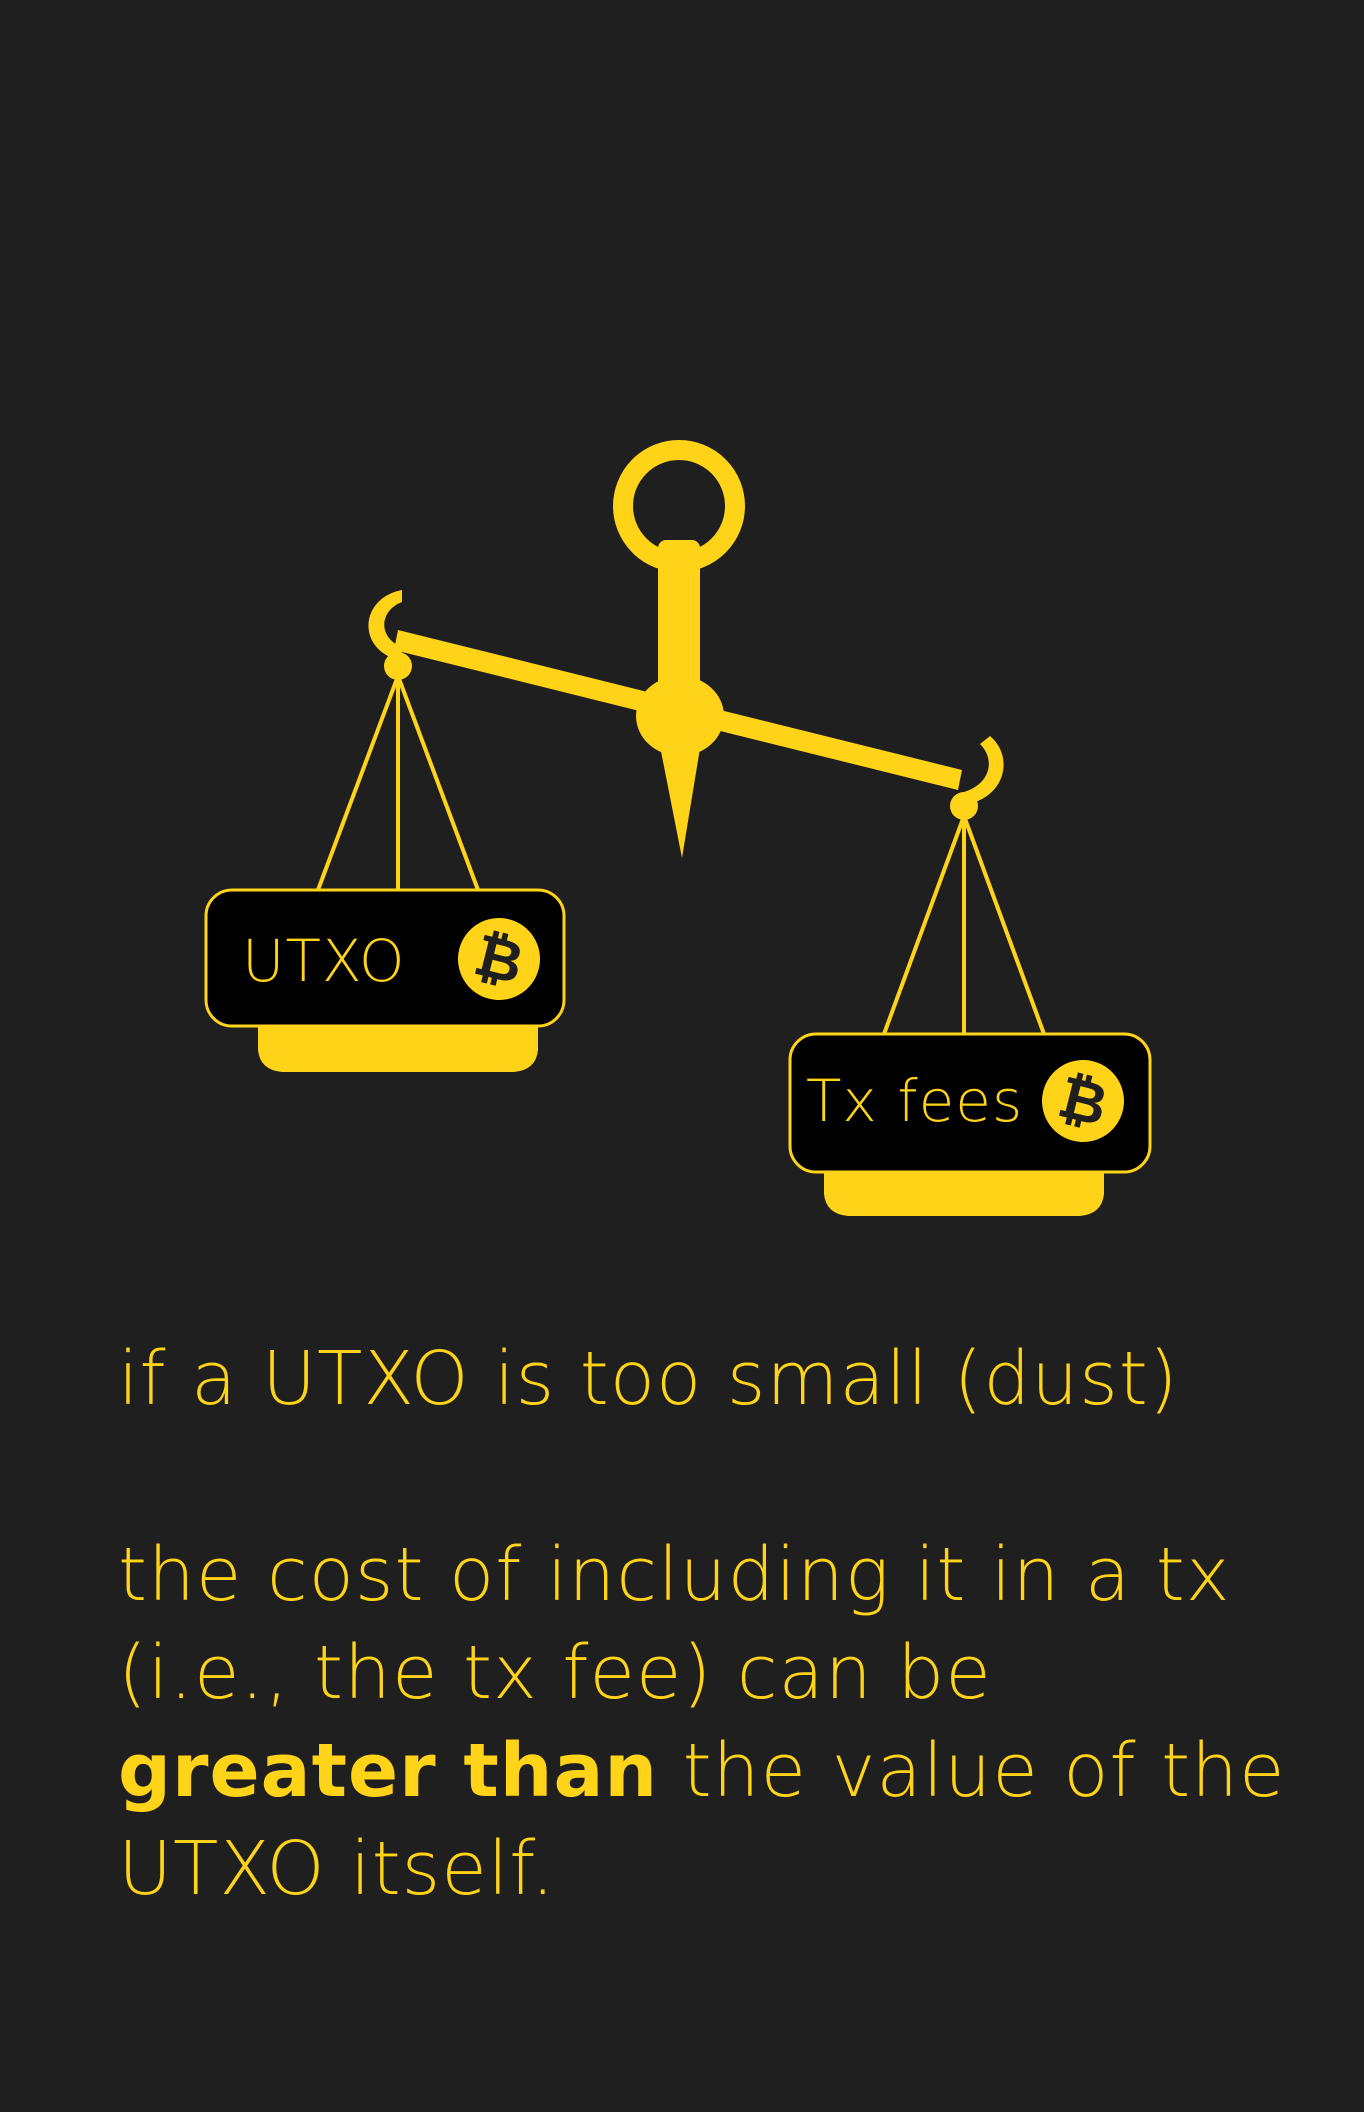 Image resolution: width=1364 pixels, height=2112 pixels. Describe the element at coordinates (398, 1048) in the screenshot. I see `left-pan-base` at that location.